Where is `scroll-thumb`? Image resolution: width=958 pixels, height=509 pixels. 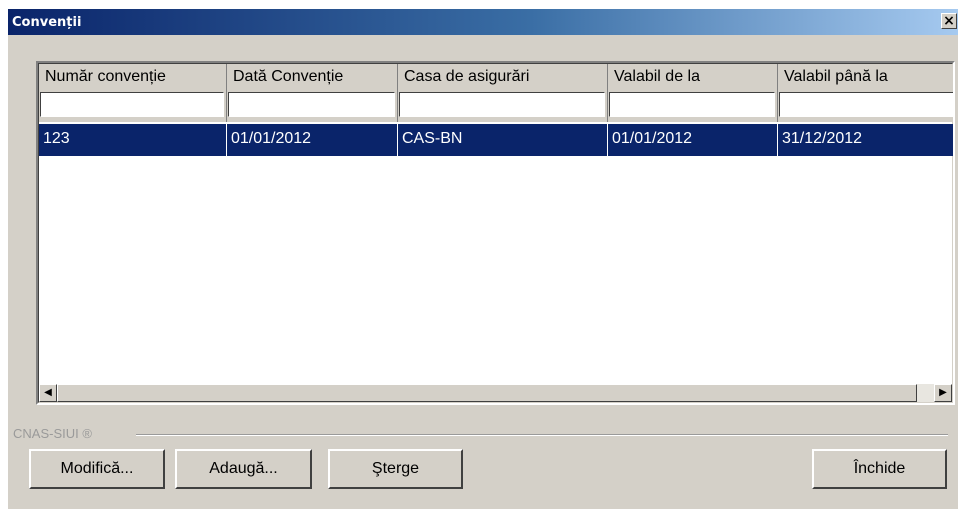 scroll-thumb is located at coordinates (487, 393).